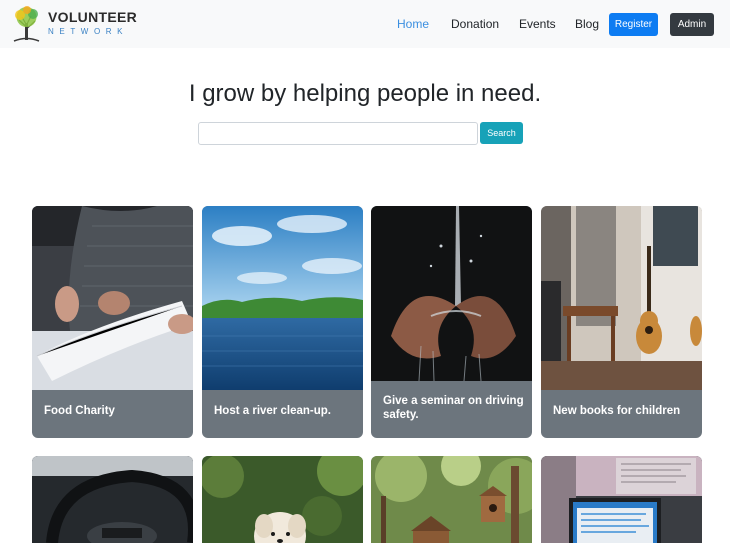 The height and width of the screenshot is (543, 730). Describe the element at coordinates (79, 411) in the screenshot. I see `event-card-title: Food Charity` at that location.